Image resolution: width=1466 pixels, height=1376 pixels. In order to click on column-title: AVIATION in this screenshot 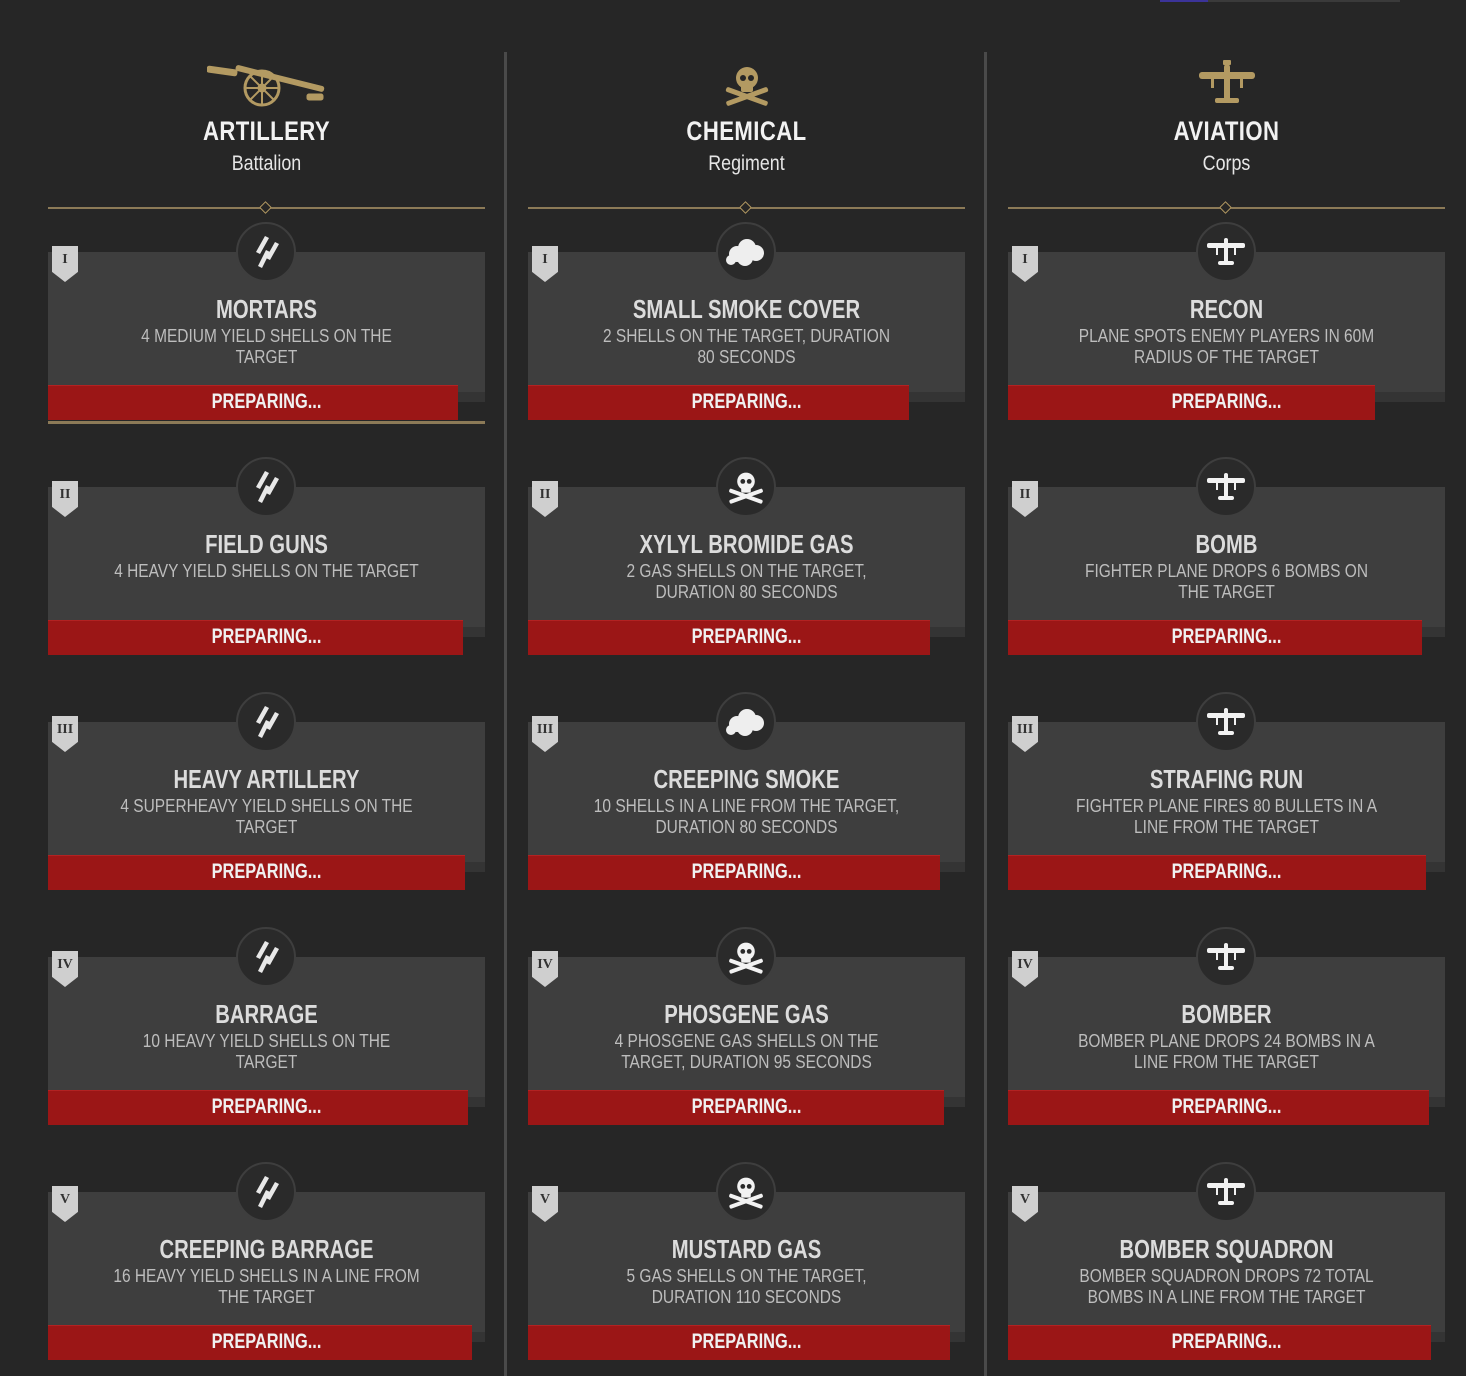, I will do `click(1226, 131)`.